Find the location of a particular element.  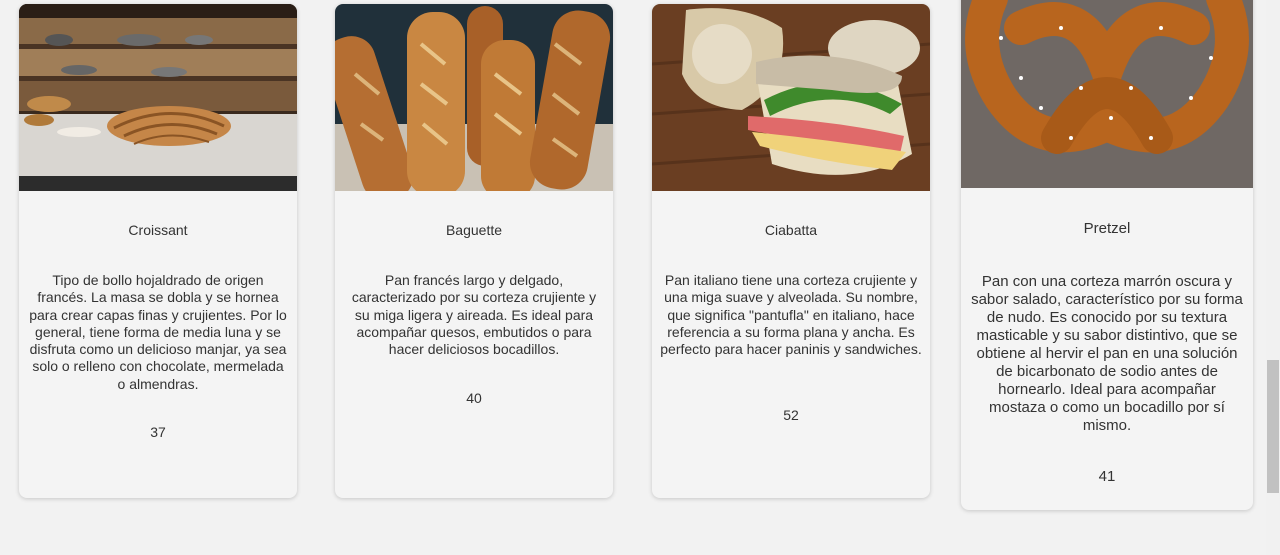

baguette-image is located at coordinates (474, 97).